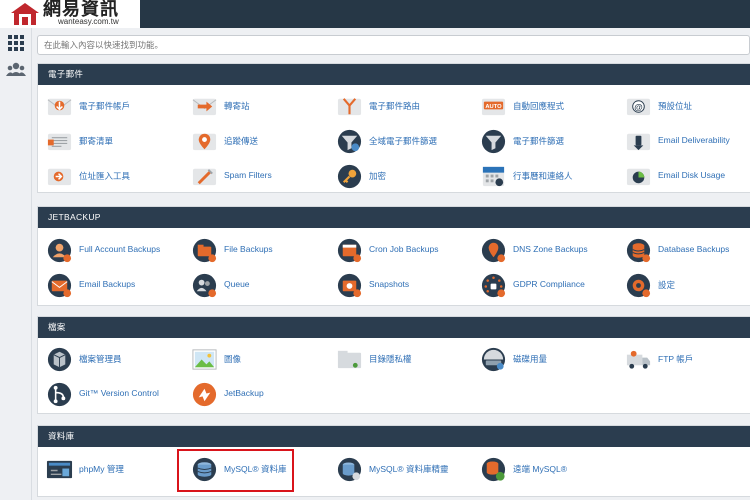 The image size is (750, 500). What do you see at coordinates (25, 14) in the screenshot?
I see `house-logo-icon` at bounding box center [25, 14].